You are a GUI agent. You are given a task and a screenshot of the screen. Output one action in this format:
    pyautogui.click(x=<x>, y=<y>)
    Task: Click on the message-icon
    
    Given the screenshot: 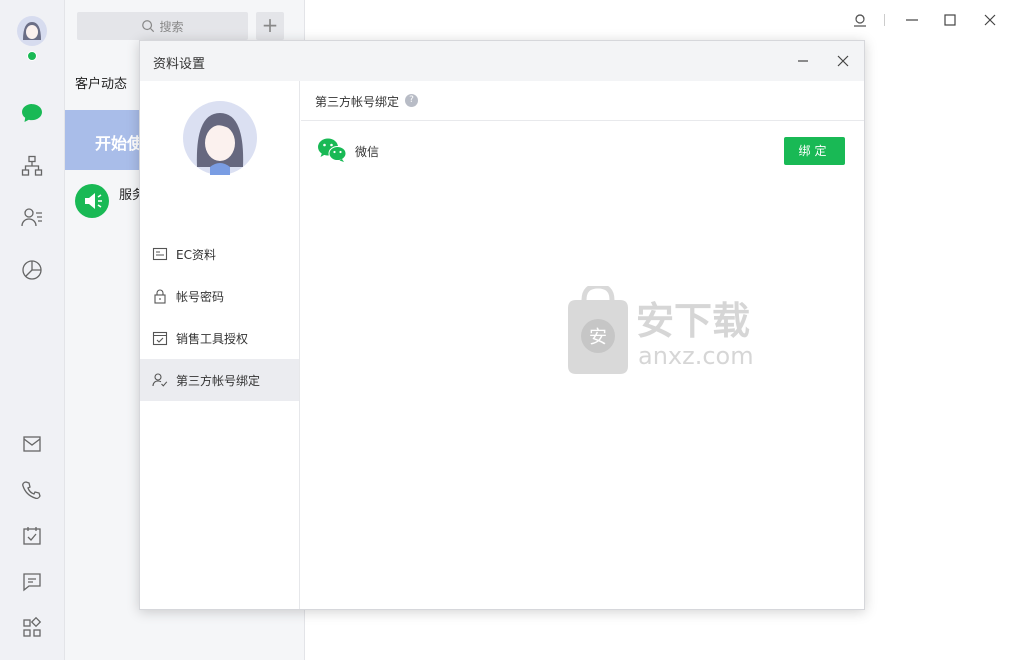 What is the action you would take?
    pyautogui.click(x=32, y=582)
    